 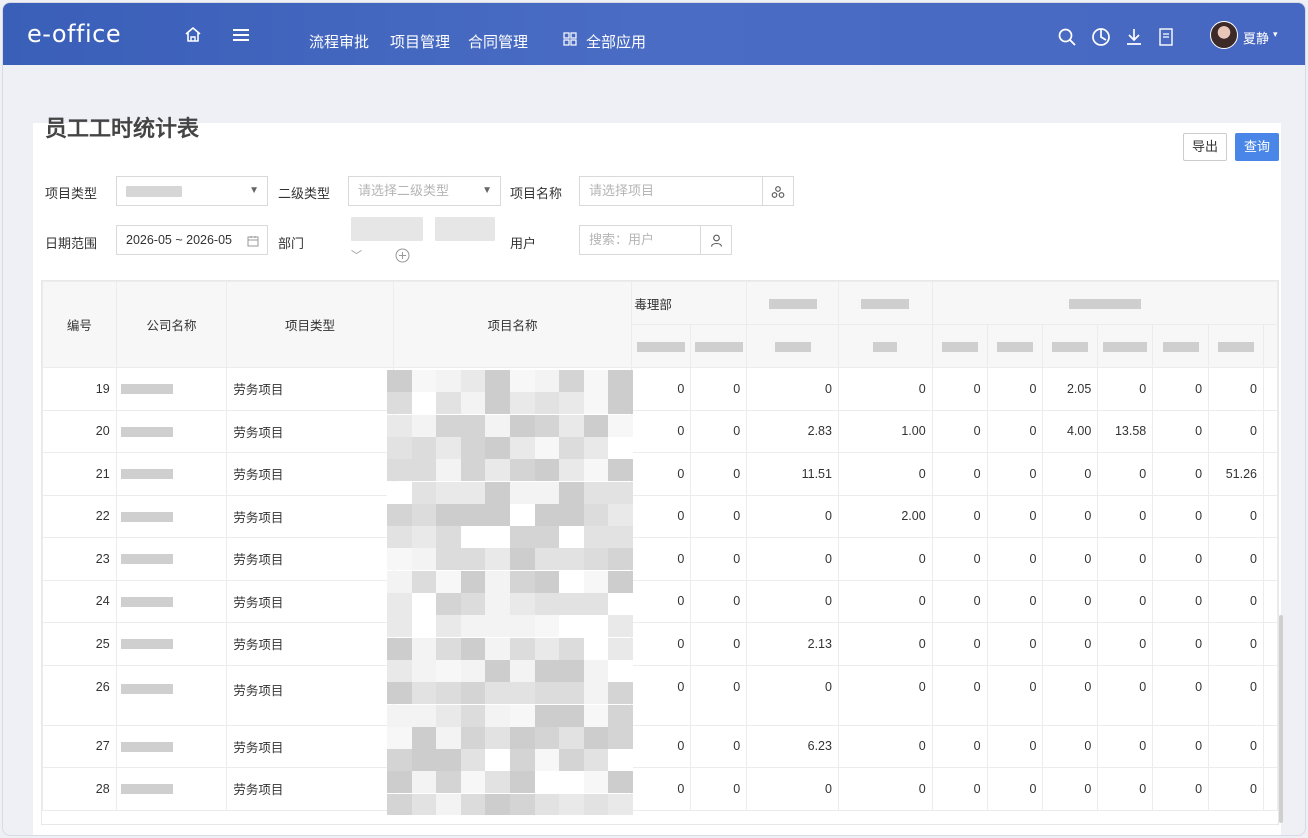 What do you see at coordinates (660, 695) in the screenshot?
I see `table-row: 26 劳务项目 0 0 0 0 0 0 0 0 0 0` at bounding box center [660, 695].